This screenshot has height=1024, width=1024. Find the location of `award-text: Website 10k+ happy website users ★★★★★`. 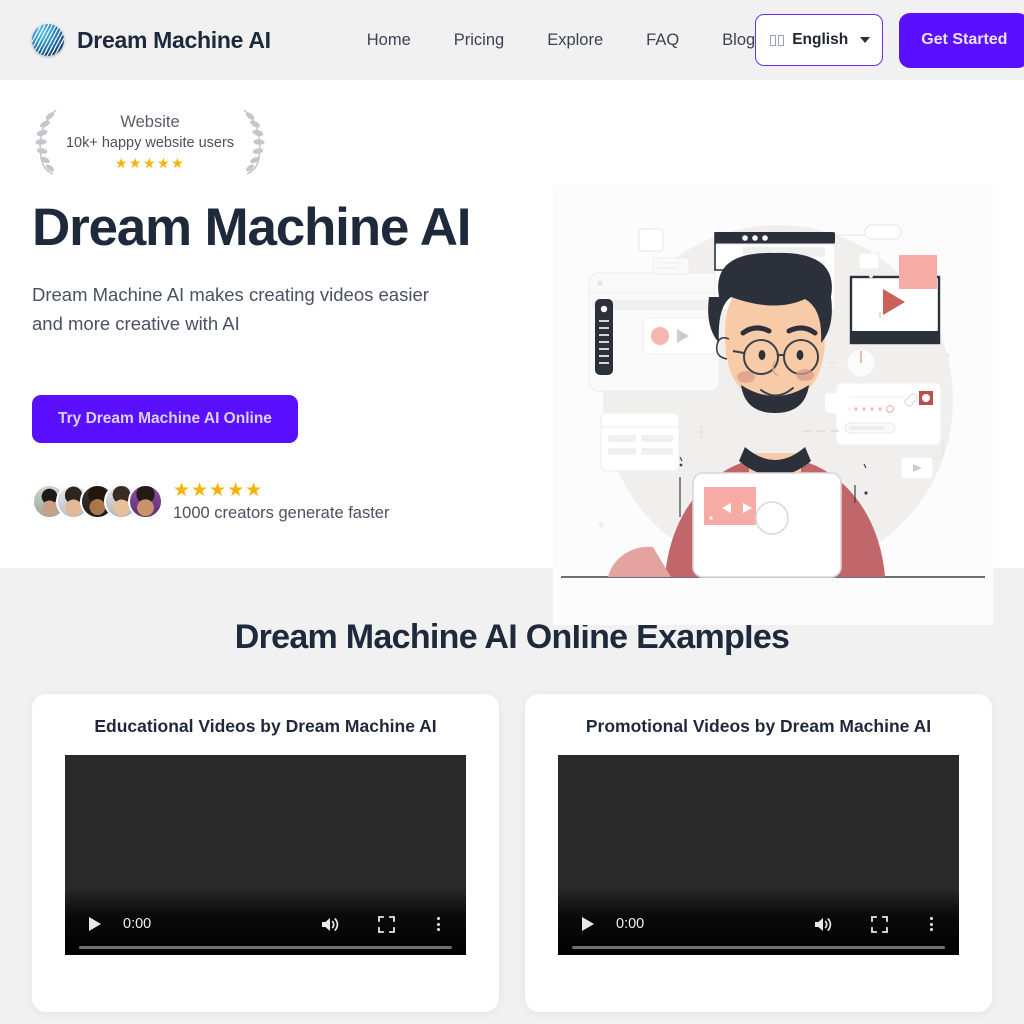

award-text: Website 10k+ happy website users ★★★★★ is located at coordinates (150, 141).